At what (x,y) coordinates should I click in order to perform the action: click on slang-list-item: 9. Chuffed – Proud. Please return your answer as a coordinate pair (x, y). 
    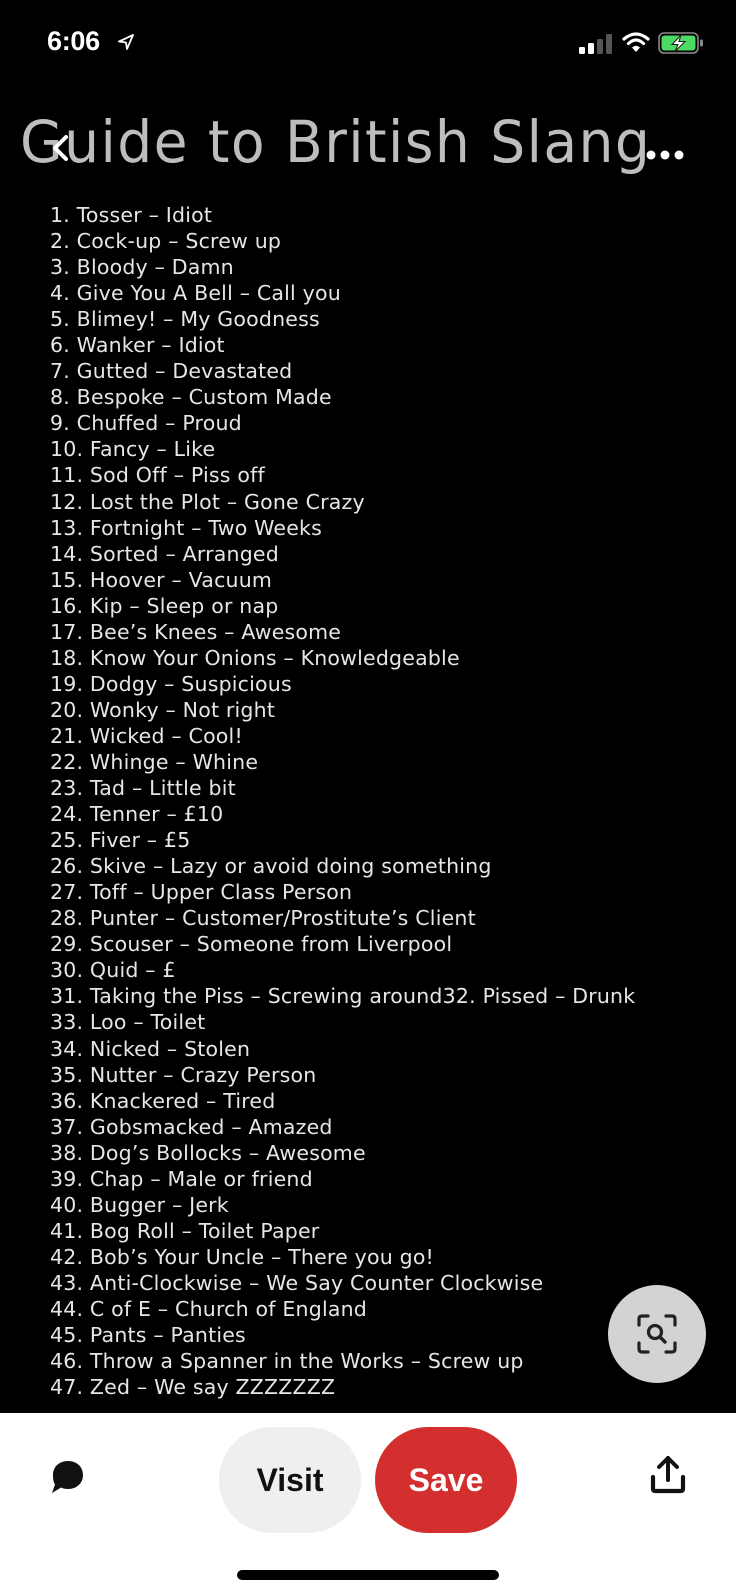
    Looking at the image, I should click on (146, 423).